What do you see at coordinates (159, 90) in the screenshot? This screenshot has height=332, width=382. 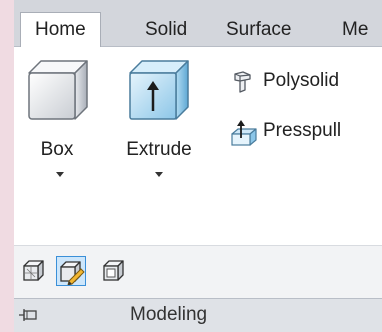 I see `extrude-icon` at bounding box center [159, 90].